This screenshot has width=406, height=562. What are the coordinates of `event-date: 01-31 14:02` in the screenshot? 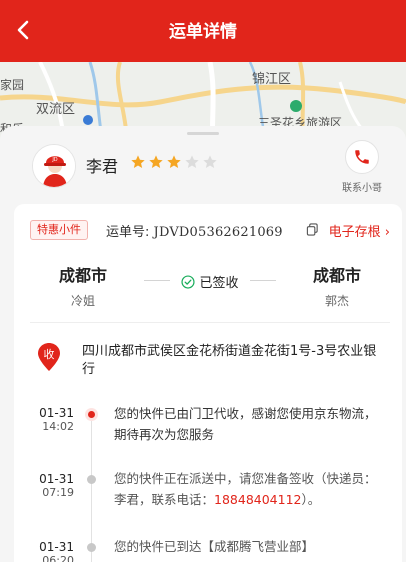 It's located at (56, 419).